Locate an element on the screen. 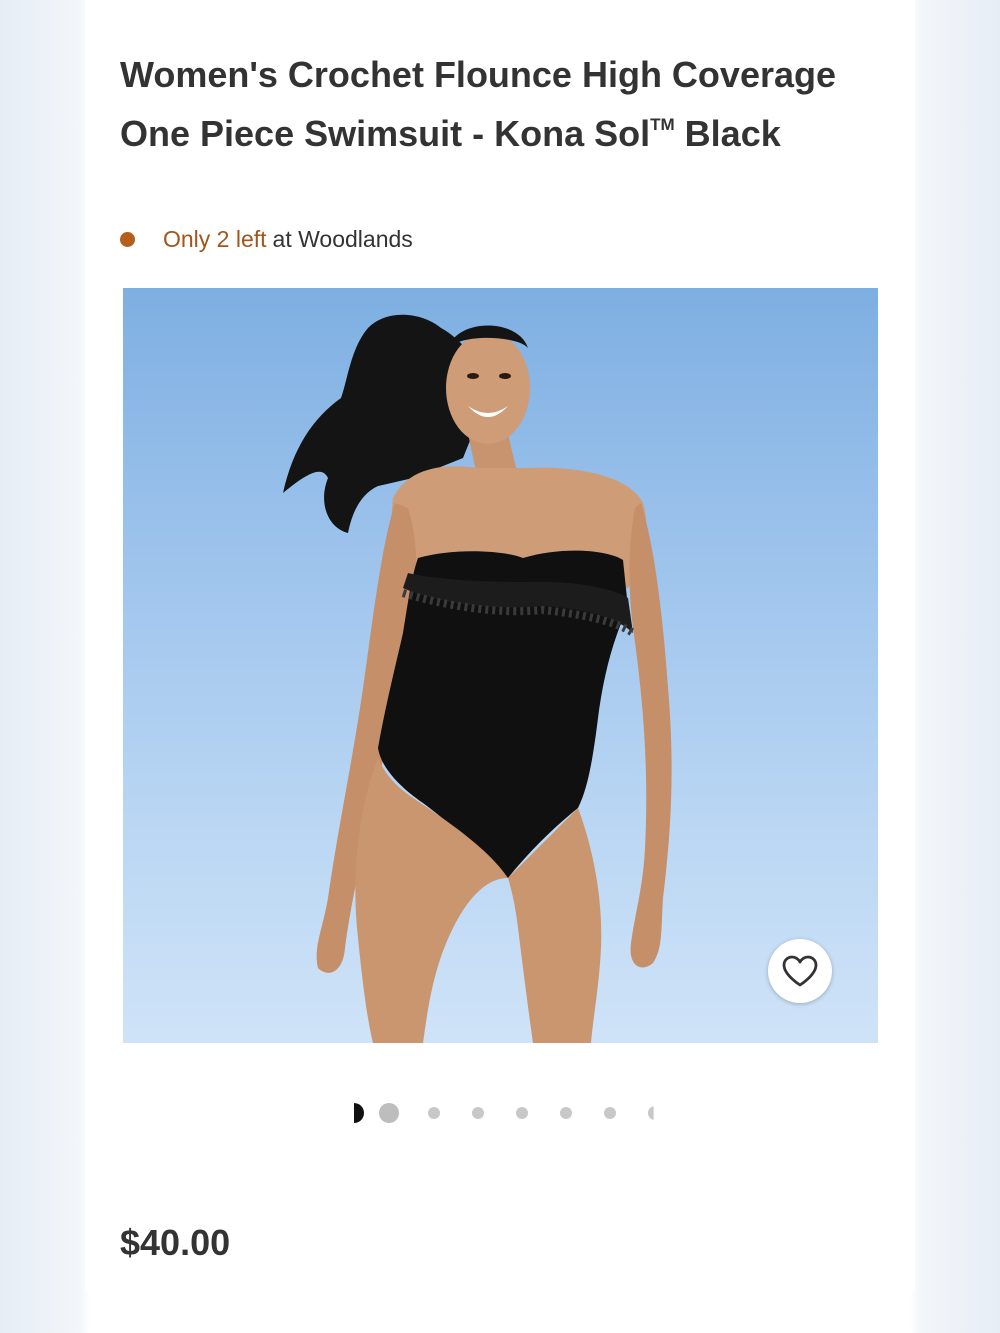 The width and height of the screenshot is (1000, 1333). trademark-symbol: TM is located at coordinates (662, 124).